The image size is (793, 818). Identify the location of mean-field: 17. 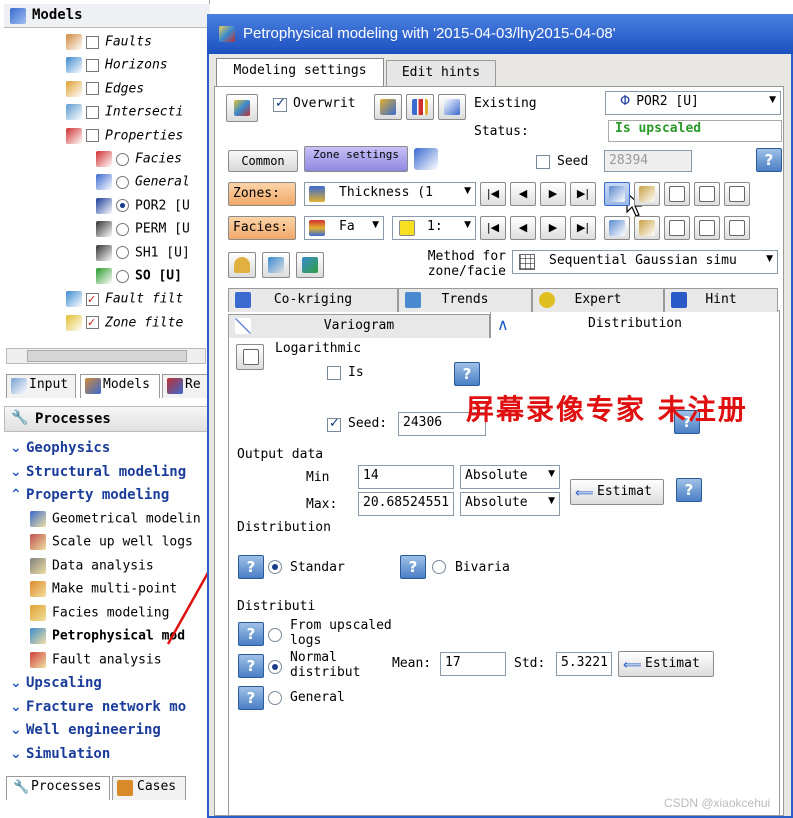
(473, 664).